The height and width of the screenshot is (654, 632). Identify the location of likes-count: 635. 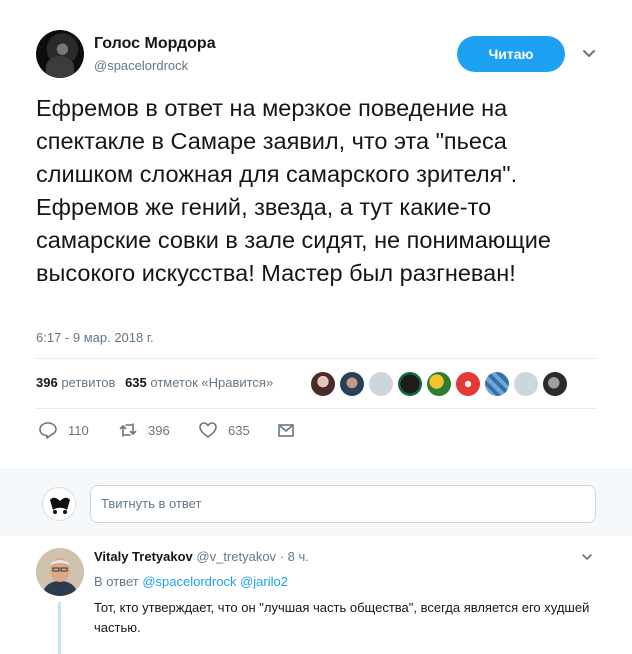
(136, 382).